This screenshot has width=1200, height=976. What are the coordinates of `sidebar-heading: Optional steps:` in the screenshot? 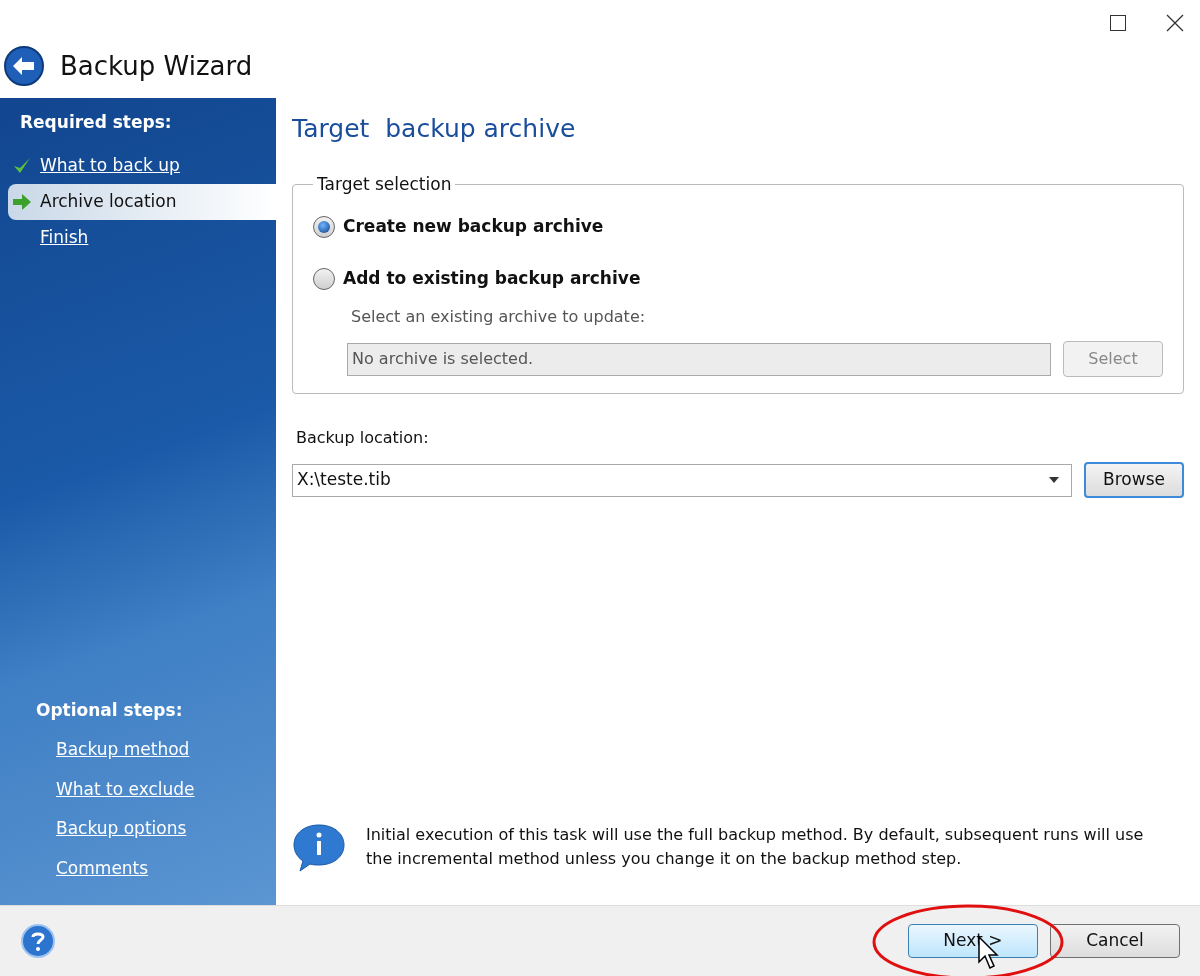 It's located at (110, 710).